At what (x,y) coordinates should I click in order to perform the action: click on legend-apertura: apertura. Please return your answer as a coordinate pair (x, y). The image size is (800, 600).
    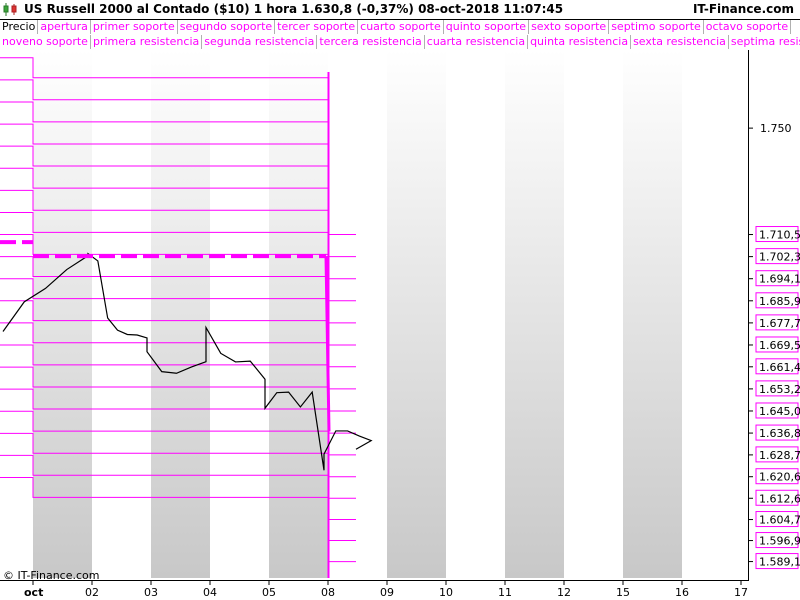
    Looking at the image, I should click on (64, 27).